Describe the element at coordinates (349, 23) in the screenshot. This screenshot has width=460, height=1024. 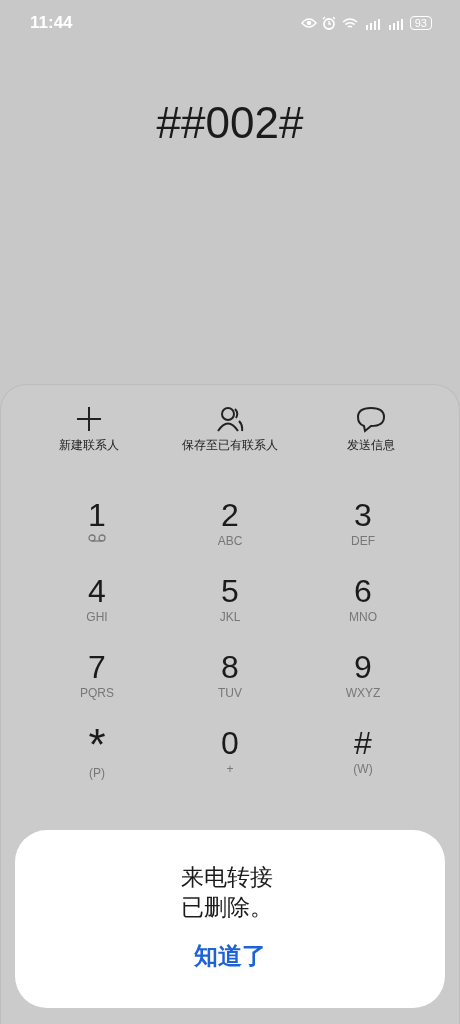
I see `wifi-icon` at that location.